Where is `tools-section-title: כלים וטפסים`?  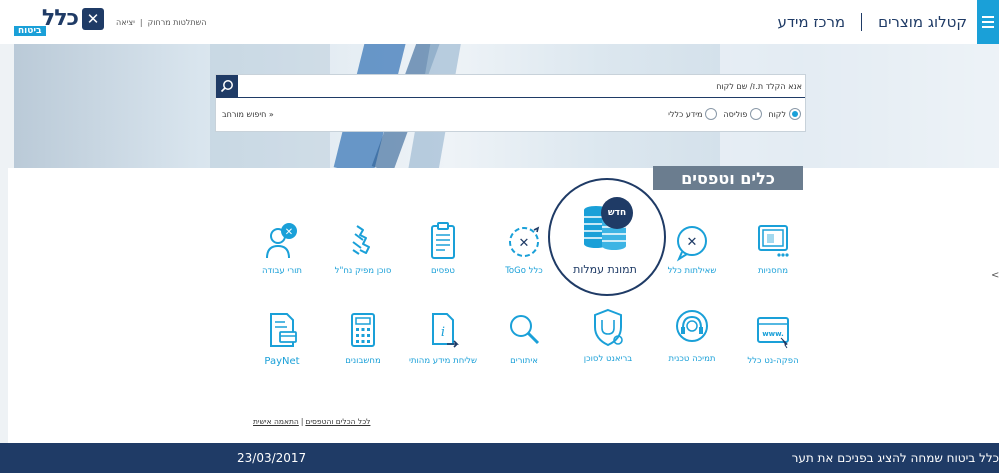 tools-section-title: כלים וטפסים is located at coordinates (728, 178).